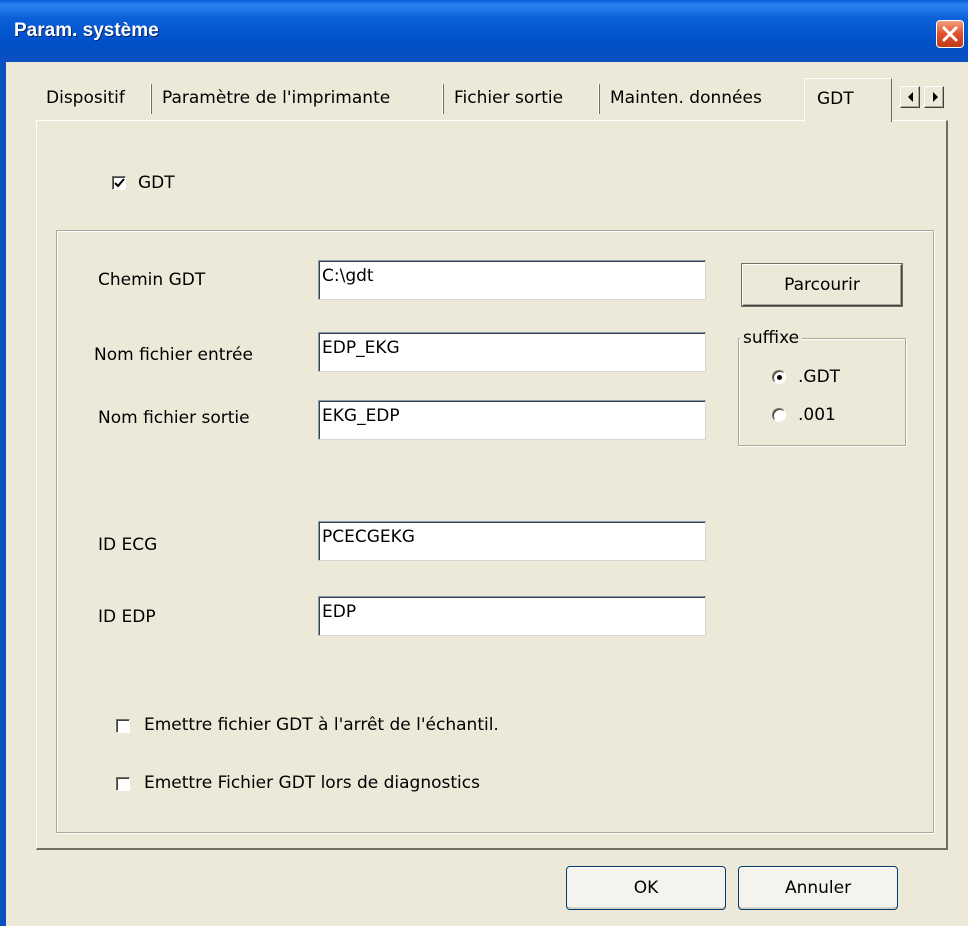  I want to click on tab-label: Fichier sortie, so click(509, 98).